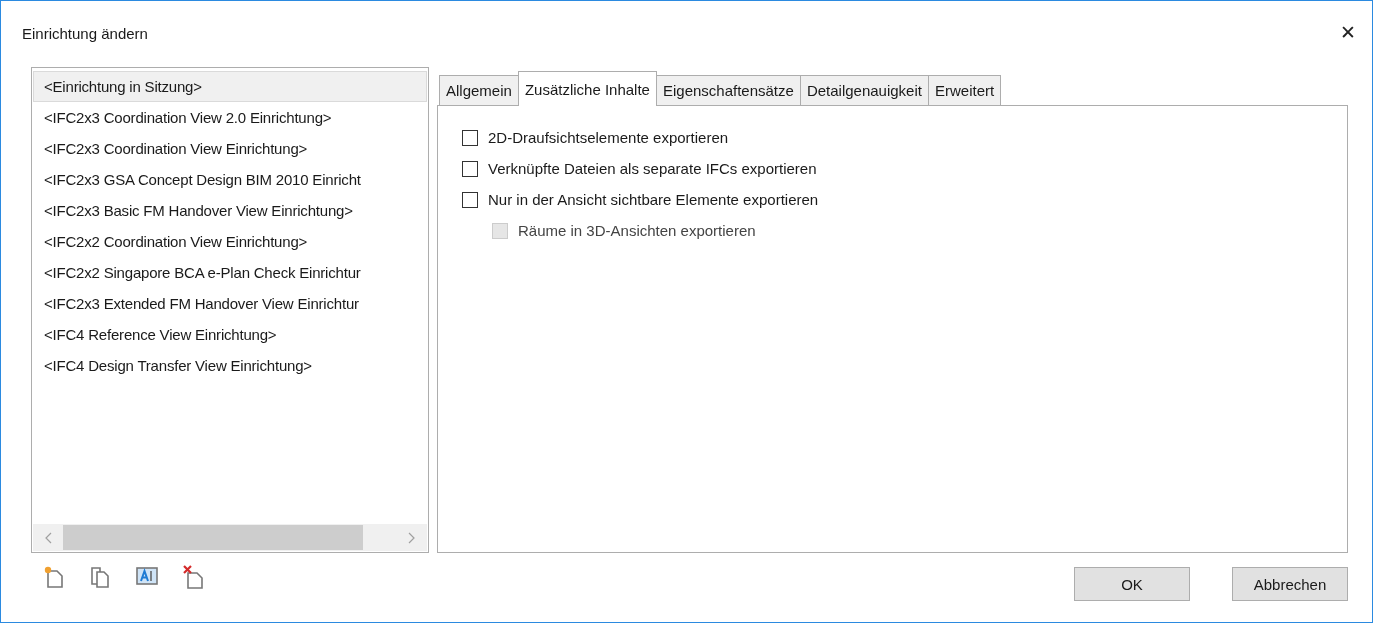 The height and width of the screenshot is (623, 1373). Describe the element at coordinates (230, 148) in the screenshot. I see `setup-list-item: <IFC2x3 Coordination View Einrichtung>` at that location.